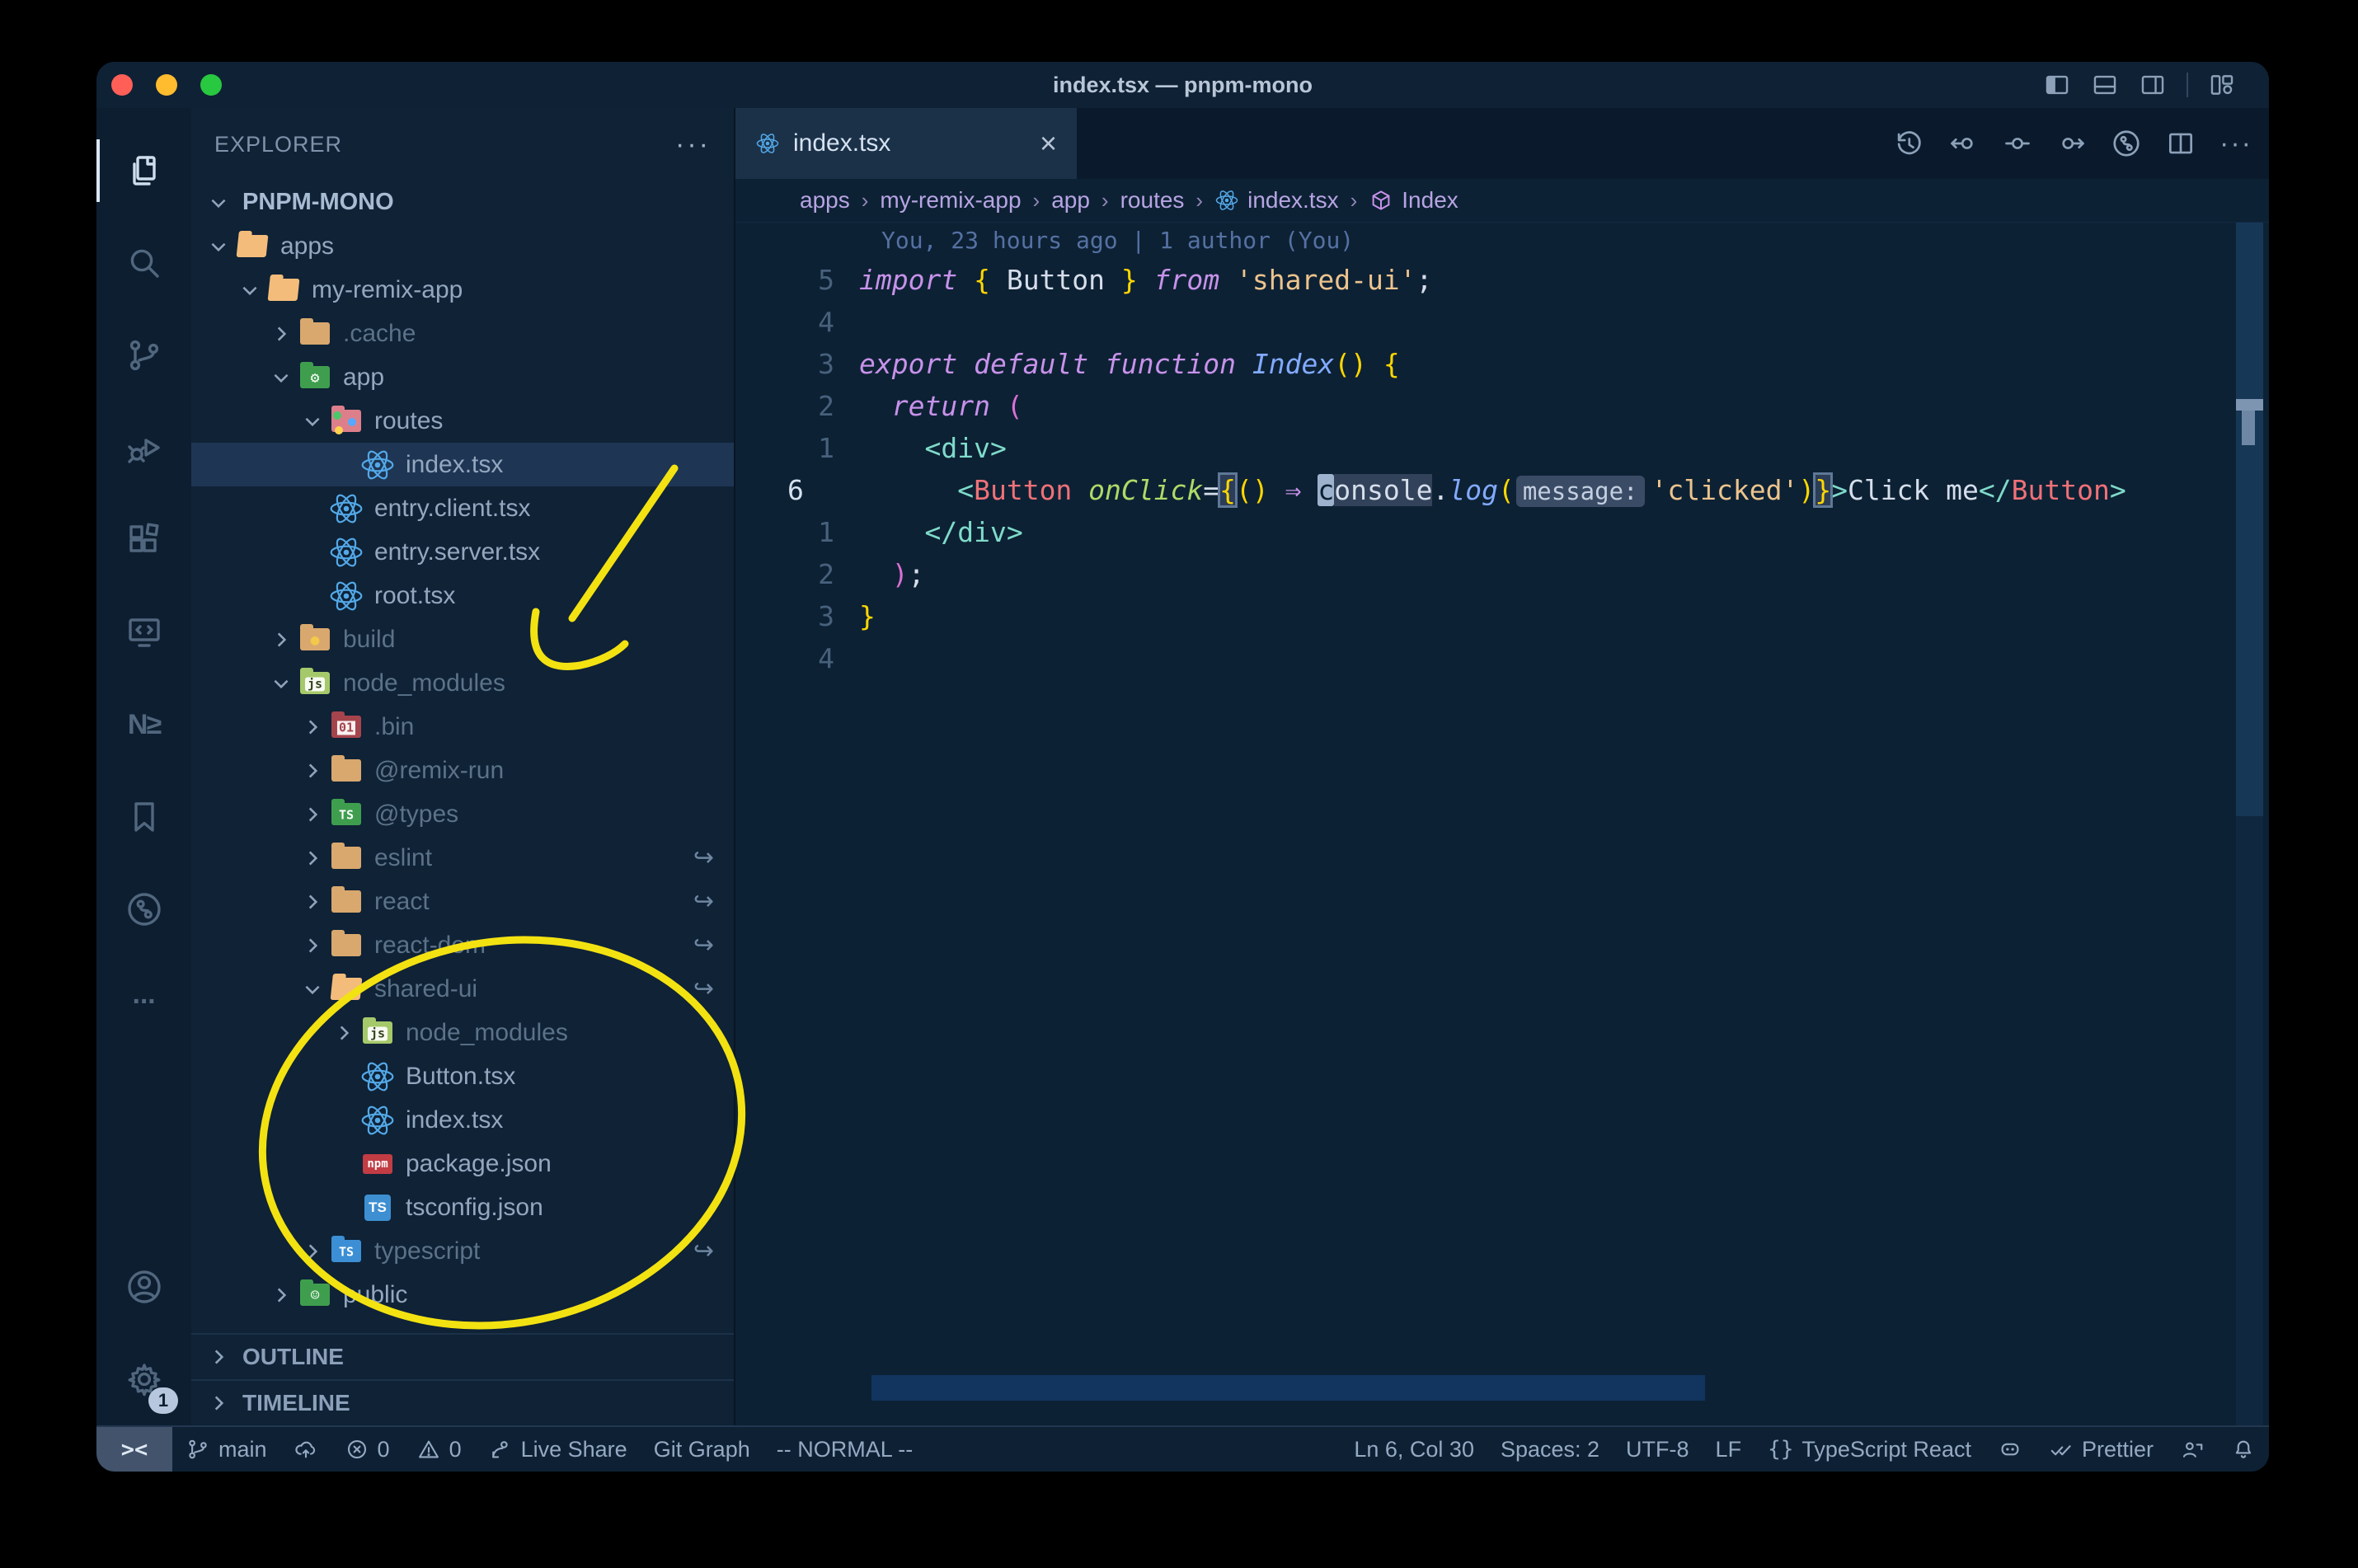 The image size is (2358, 1568). What do you see at coordinates (367, 1449) in the screenshot?
I see `status-errors: 0` at bounding box center [367, 1449].